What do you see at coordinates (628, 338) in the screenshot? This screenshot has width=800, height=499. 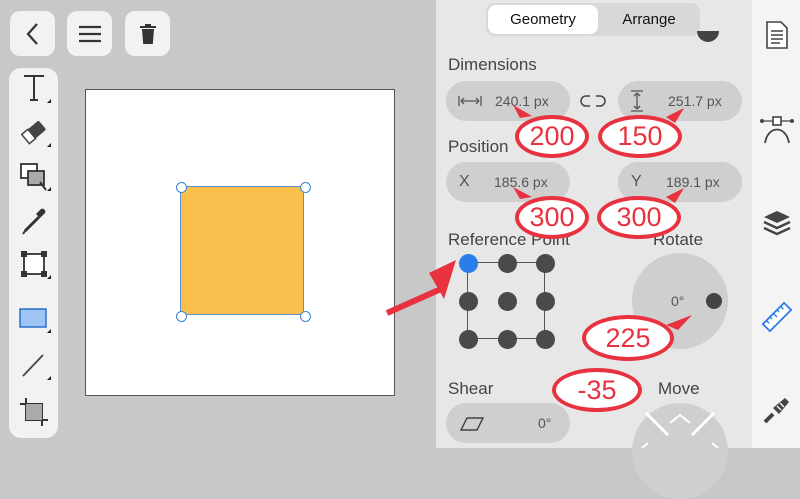 I see `annotation-rotate: 225` at bounding box center [628, 338].